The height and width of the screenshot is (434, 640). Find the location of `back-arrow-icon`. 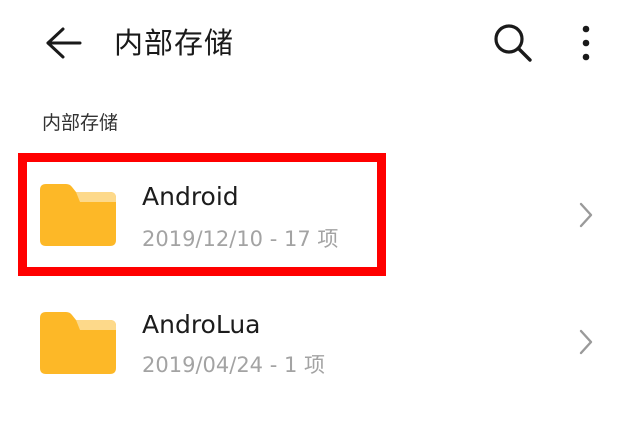

back-arrow-icon is located at coordinates (64, 43).